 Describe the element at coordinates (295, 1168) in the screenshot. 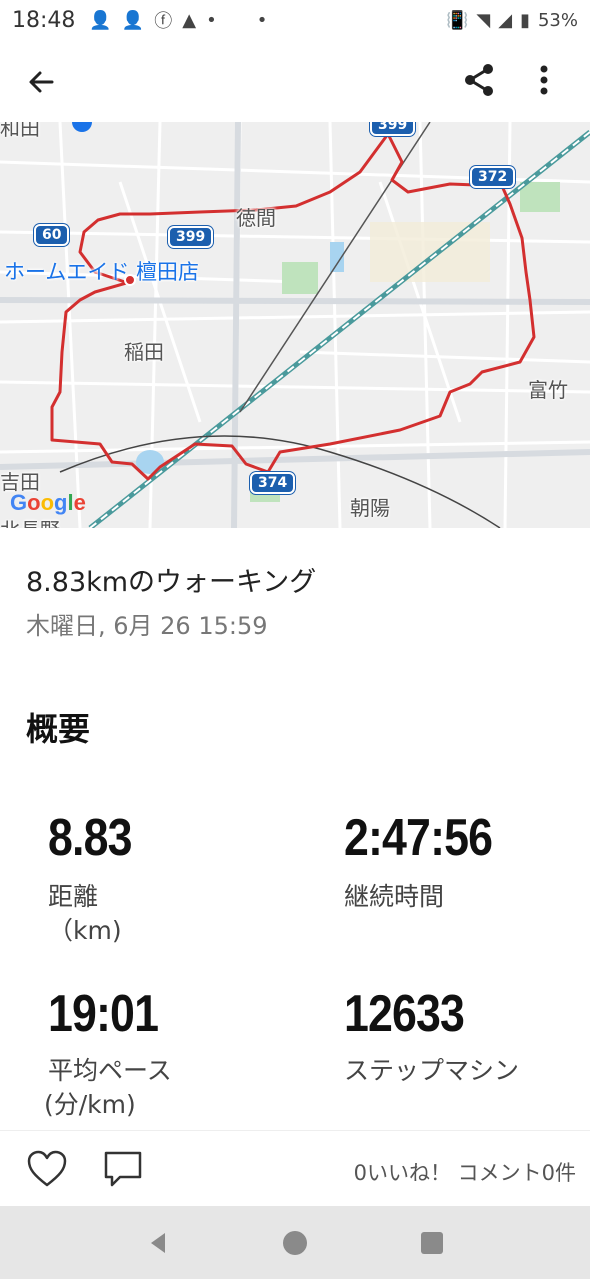

I see `action-bar: 0いいね！ コメント0件` at that location.